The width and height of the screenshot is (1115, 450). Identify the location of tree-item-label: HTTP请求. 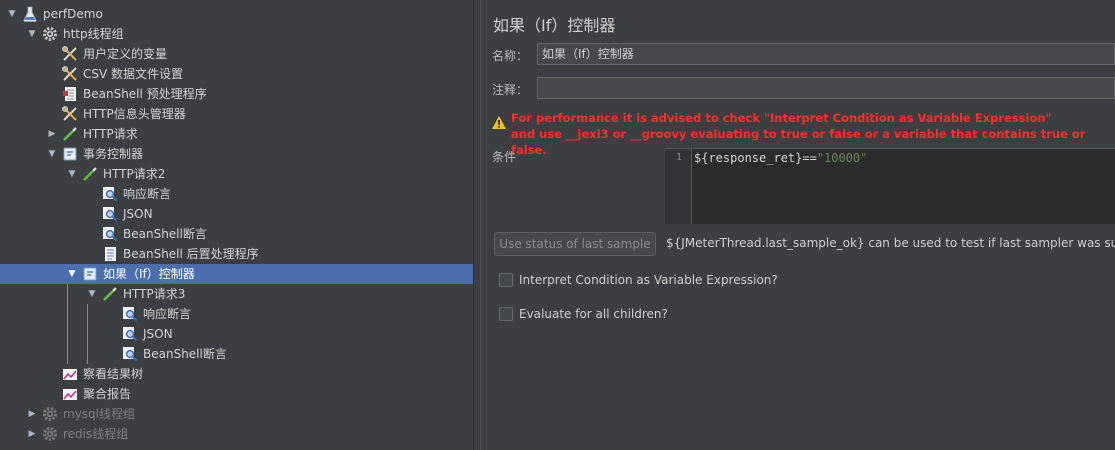
(110, 134).